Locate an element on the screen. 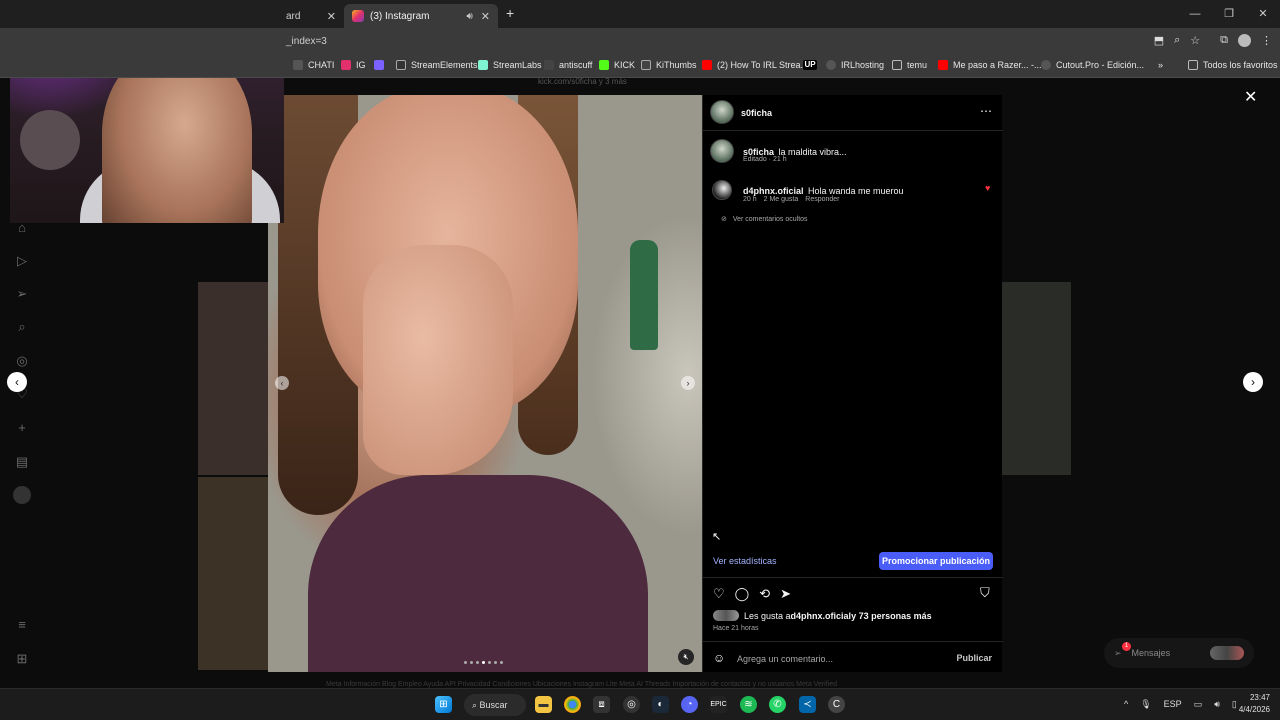 The width and height of the screenshot is (1280, 720). spotify-icon: ≋ is located at coordinates (748, 704).